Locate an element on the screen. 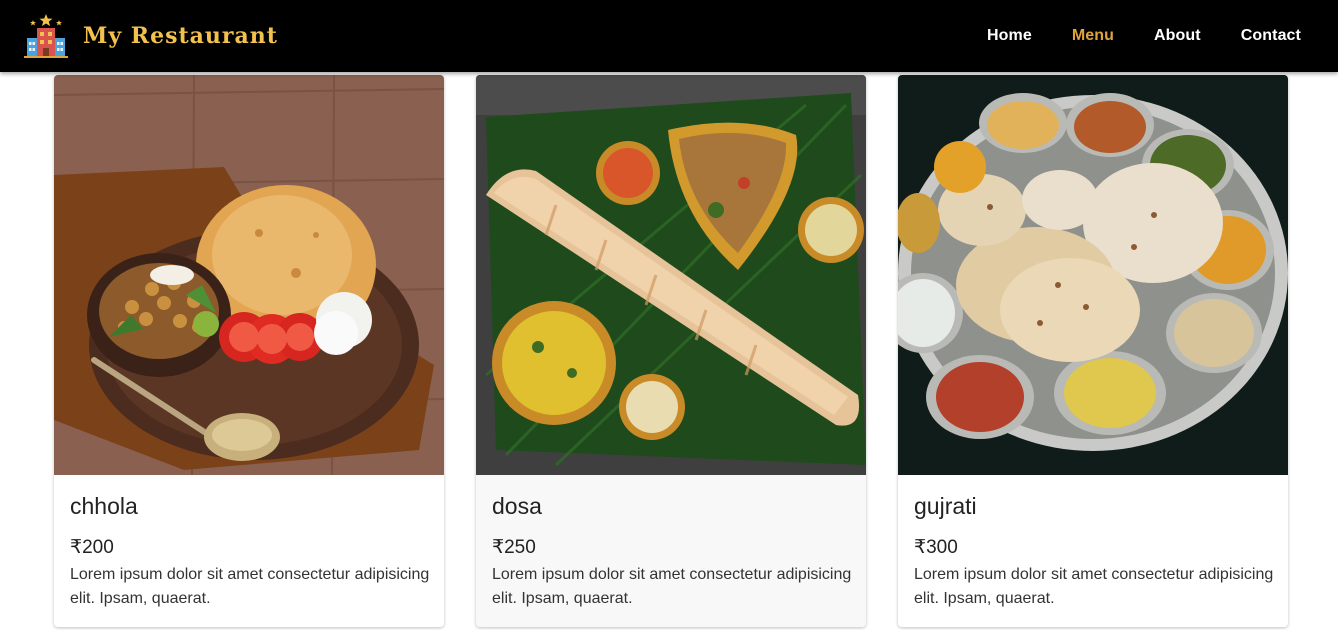 Image resolution: width=1338 pixels, height=630 pixels. brand-link: My Restaurant is located at coordinates (150, 36).